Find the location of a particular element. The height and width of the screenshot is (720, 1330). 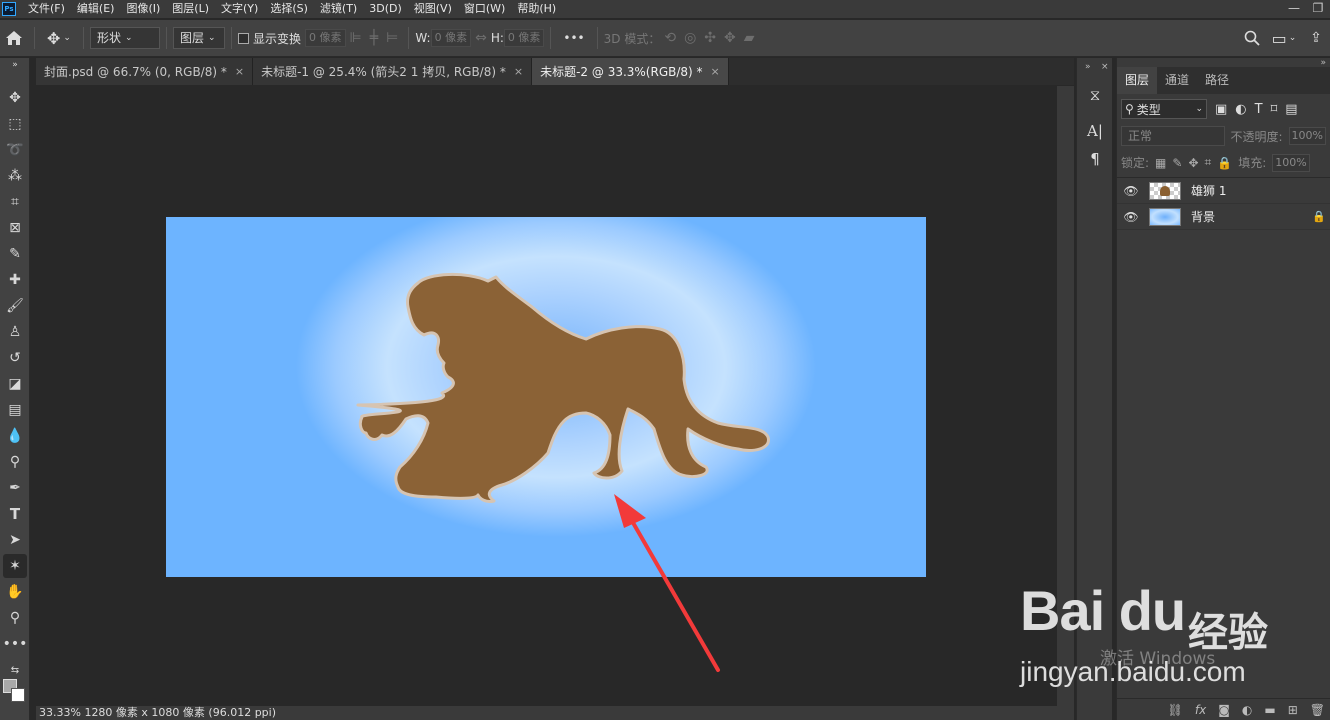

paragraph-panel-icon: ¶ is located at coordinates (1095, 161).